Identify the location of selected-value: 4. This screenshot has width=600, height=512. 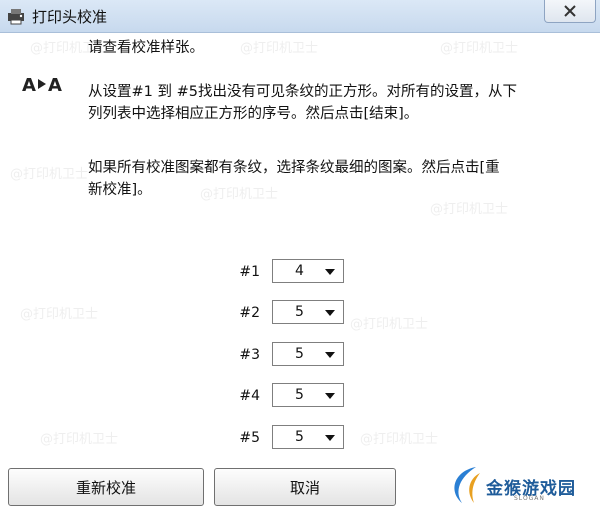
(299, 271).